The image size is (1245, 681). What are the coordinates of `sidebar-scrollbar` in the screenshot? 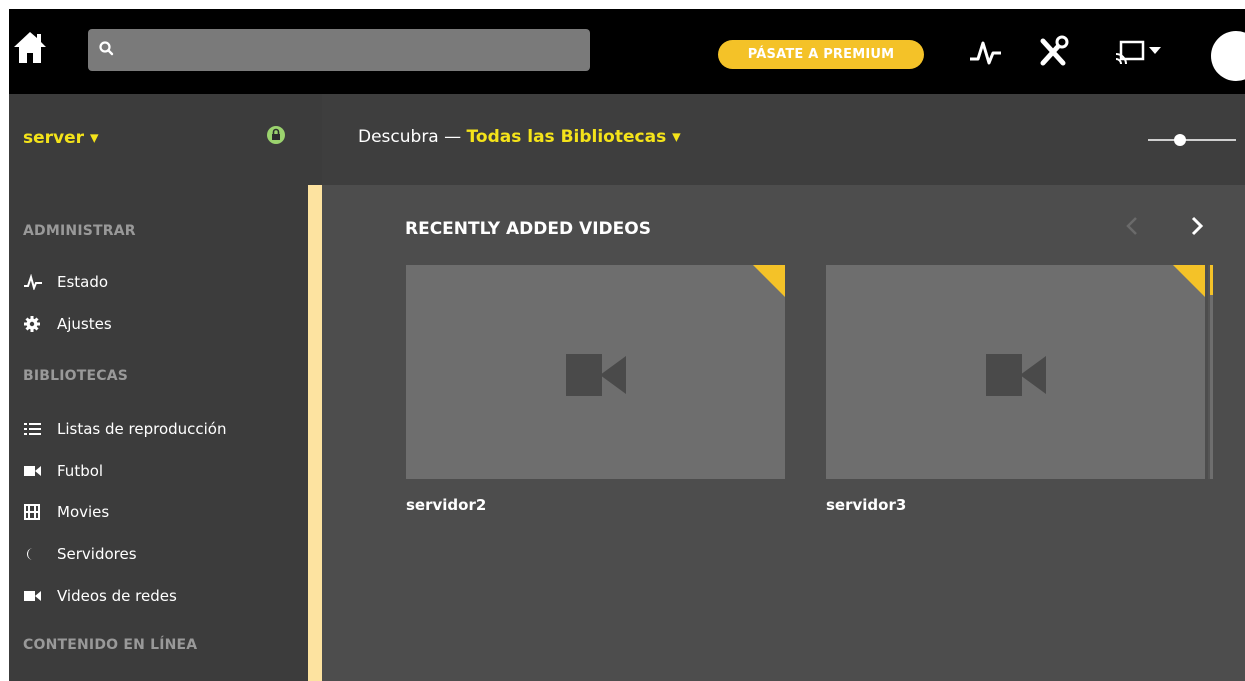 It's located at (315, 433).